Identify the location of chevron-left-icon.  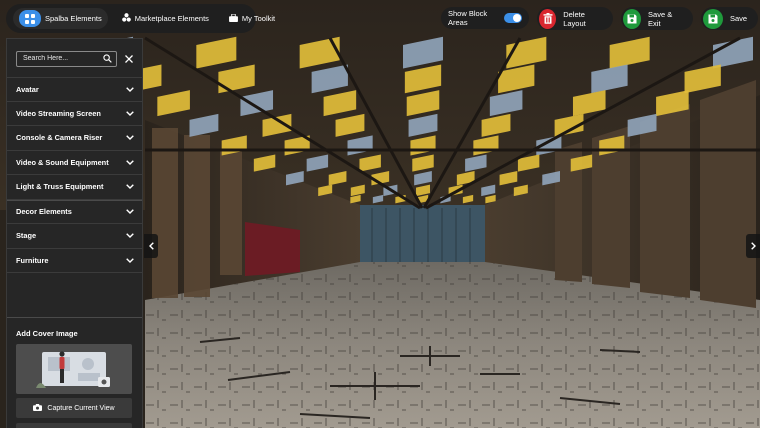
(151, 246).